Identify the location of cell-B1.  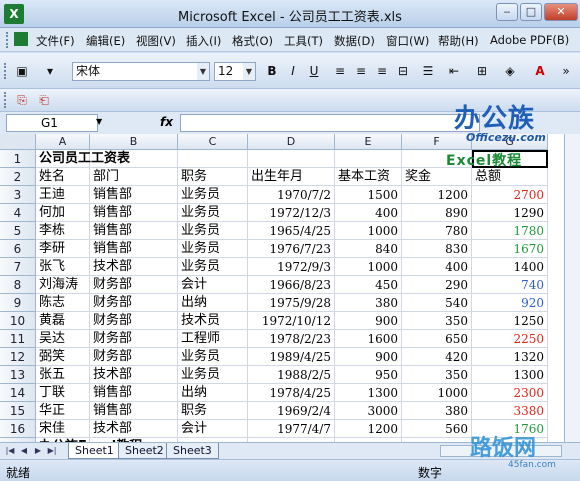
(134, 159).